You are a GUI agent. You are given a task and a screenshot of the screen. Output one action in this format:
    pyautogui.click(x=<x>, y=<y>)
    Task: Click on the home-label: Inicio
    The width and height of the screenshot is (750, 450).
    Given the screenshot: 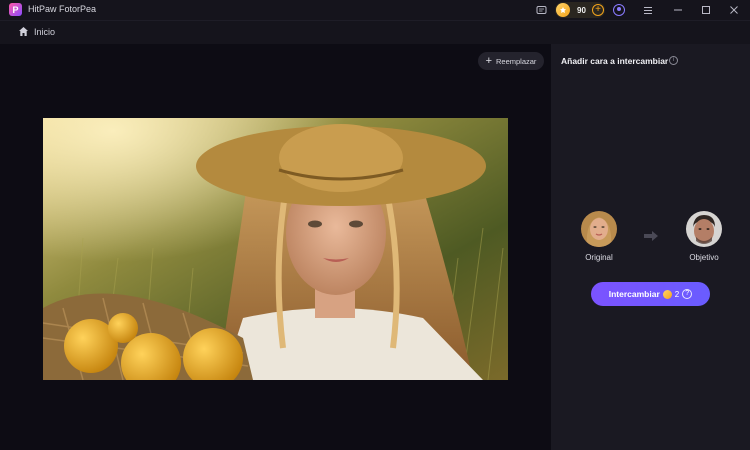 What is the action you would take?
    pyautogui.click(x=45, y=31)
    